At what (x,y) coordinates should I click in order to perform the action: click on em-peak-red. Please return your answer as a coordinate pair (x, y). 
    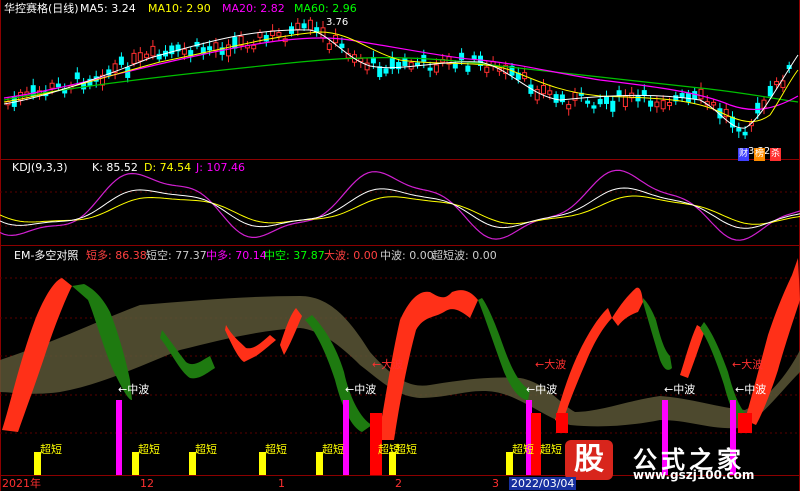
    Looking at the image, I should click on (627, 306).